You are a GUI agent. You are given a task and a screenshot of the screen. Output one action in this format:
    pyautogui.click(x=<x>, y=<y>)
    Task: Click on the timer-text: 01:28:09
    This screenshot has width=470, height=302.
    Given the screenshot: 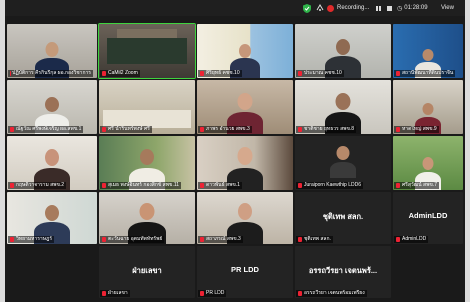 What is the action you would take?
    pyautogui.click(x=416, y=8)
    